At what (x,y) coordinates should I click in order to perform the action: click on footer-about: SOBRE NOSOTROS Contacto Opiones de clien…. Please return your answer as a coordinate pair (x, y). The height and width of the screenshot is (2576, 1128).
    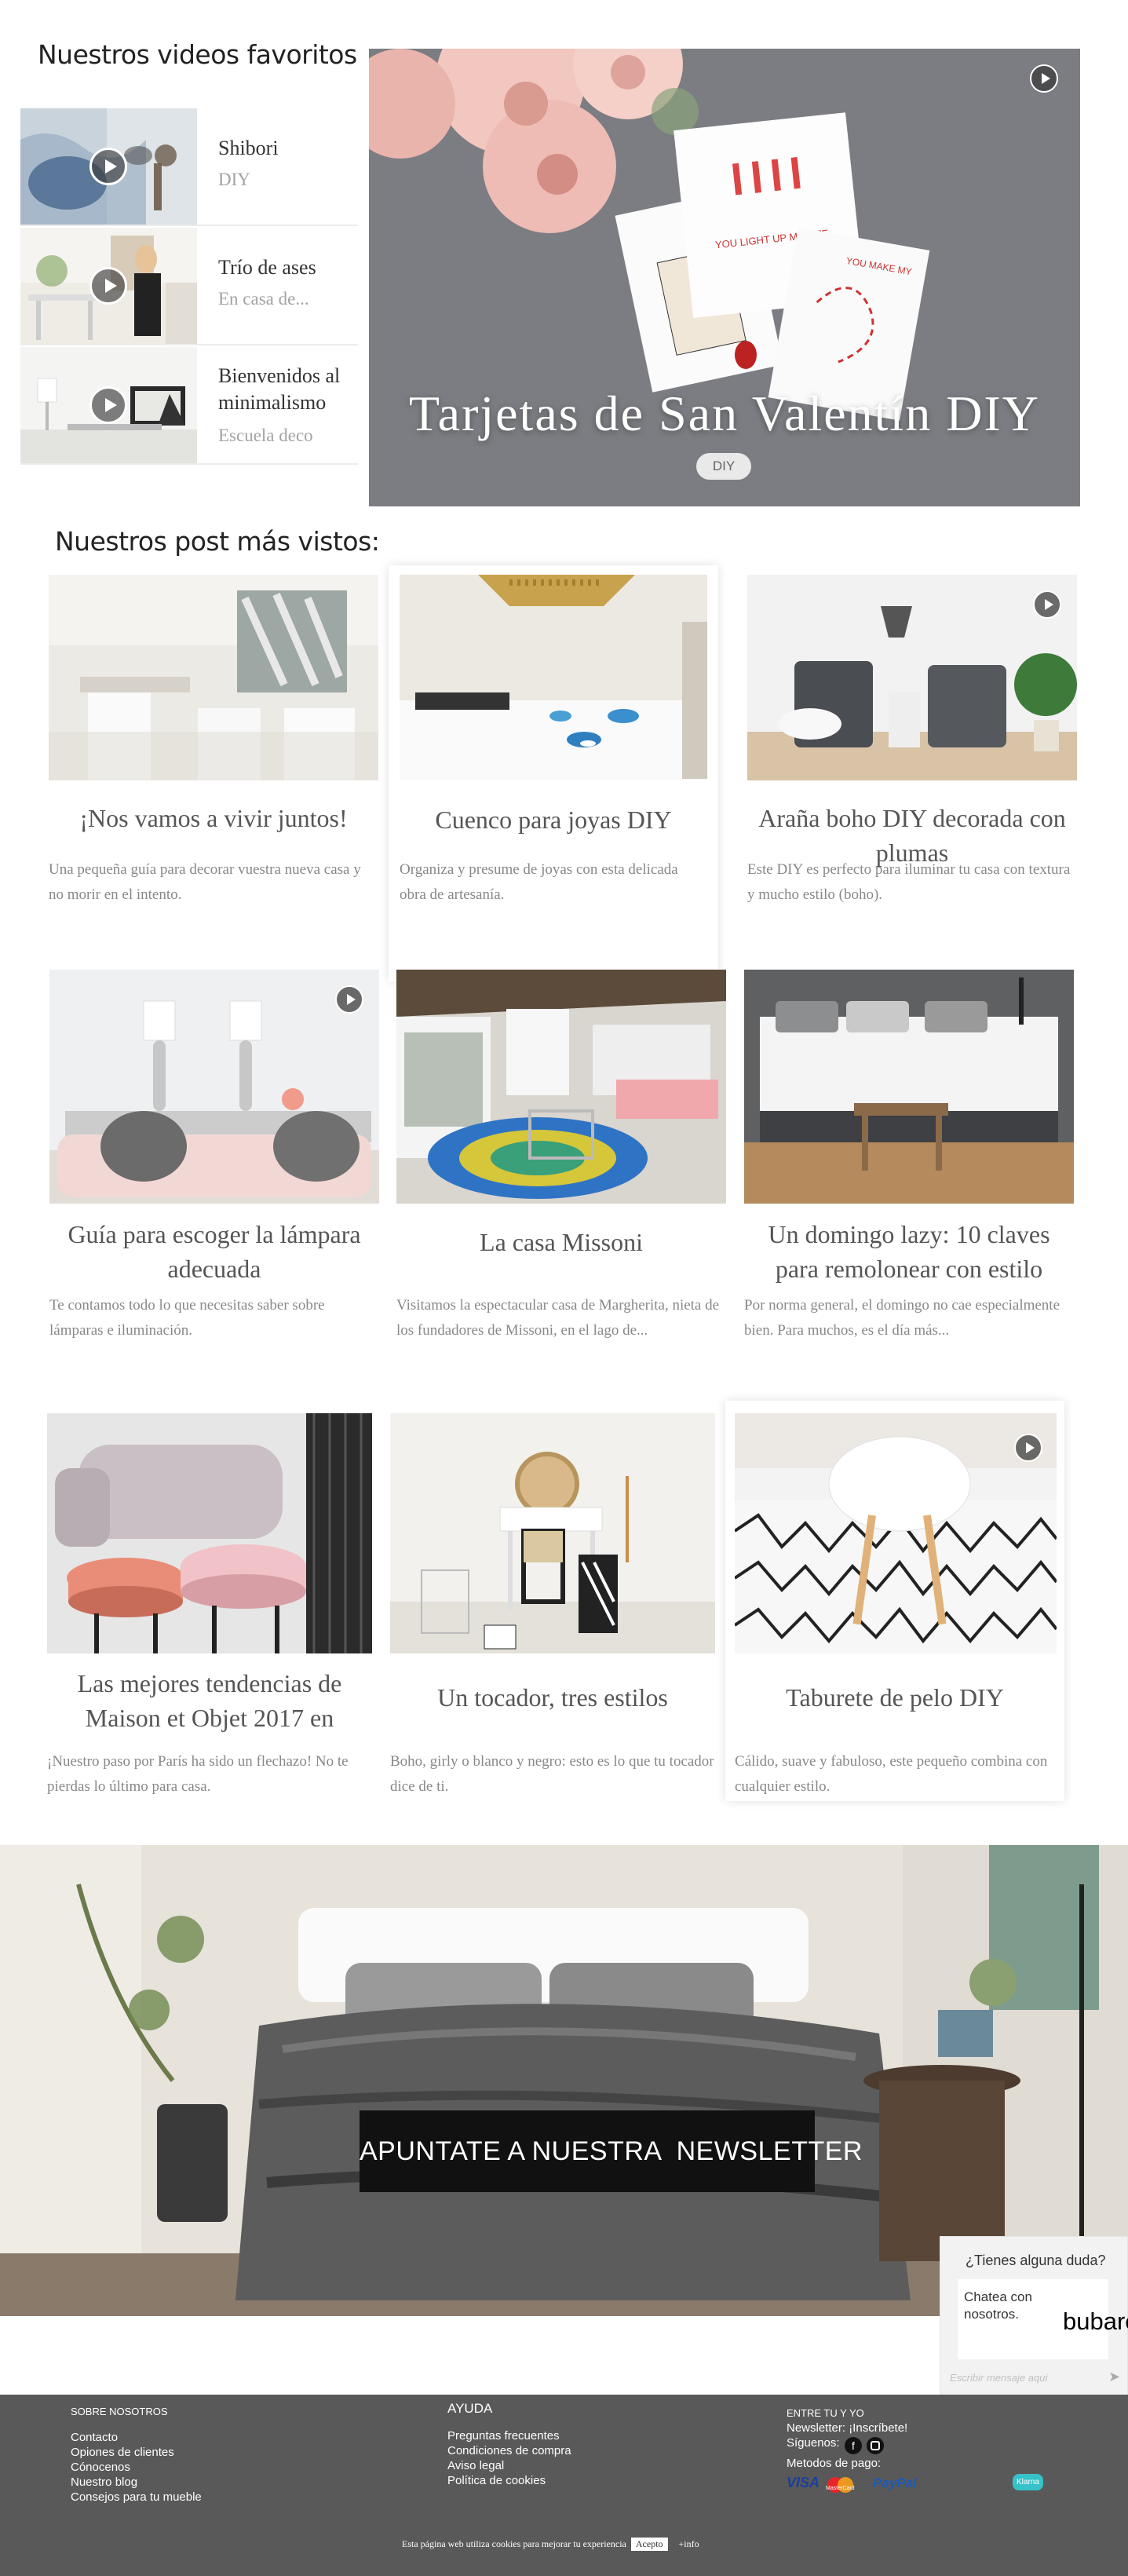
    Looking at the image, I should click on (136, 2454).